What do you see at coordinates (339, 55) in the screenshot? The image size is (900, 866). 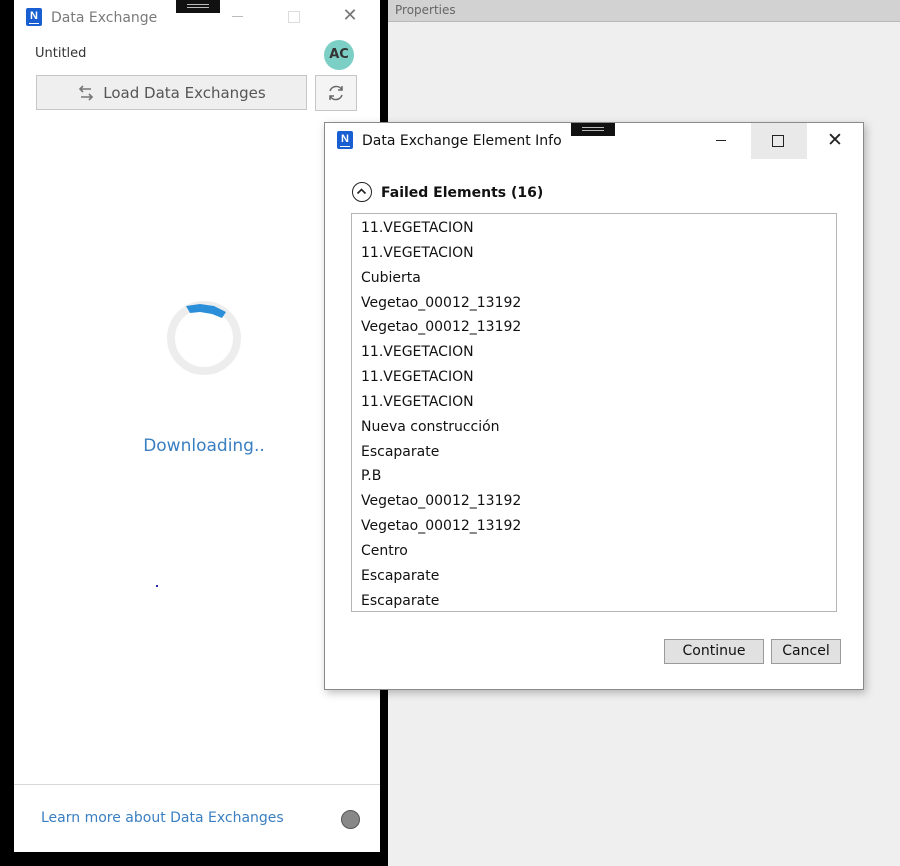 I see `avatar: AC` at bounding box center [339, 55].